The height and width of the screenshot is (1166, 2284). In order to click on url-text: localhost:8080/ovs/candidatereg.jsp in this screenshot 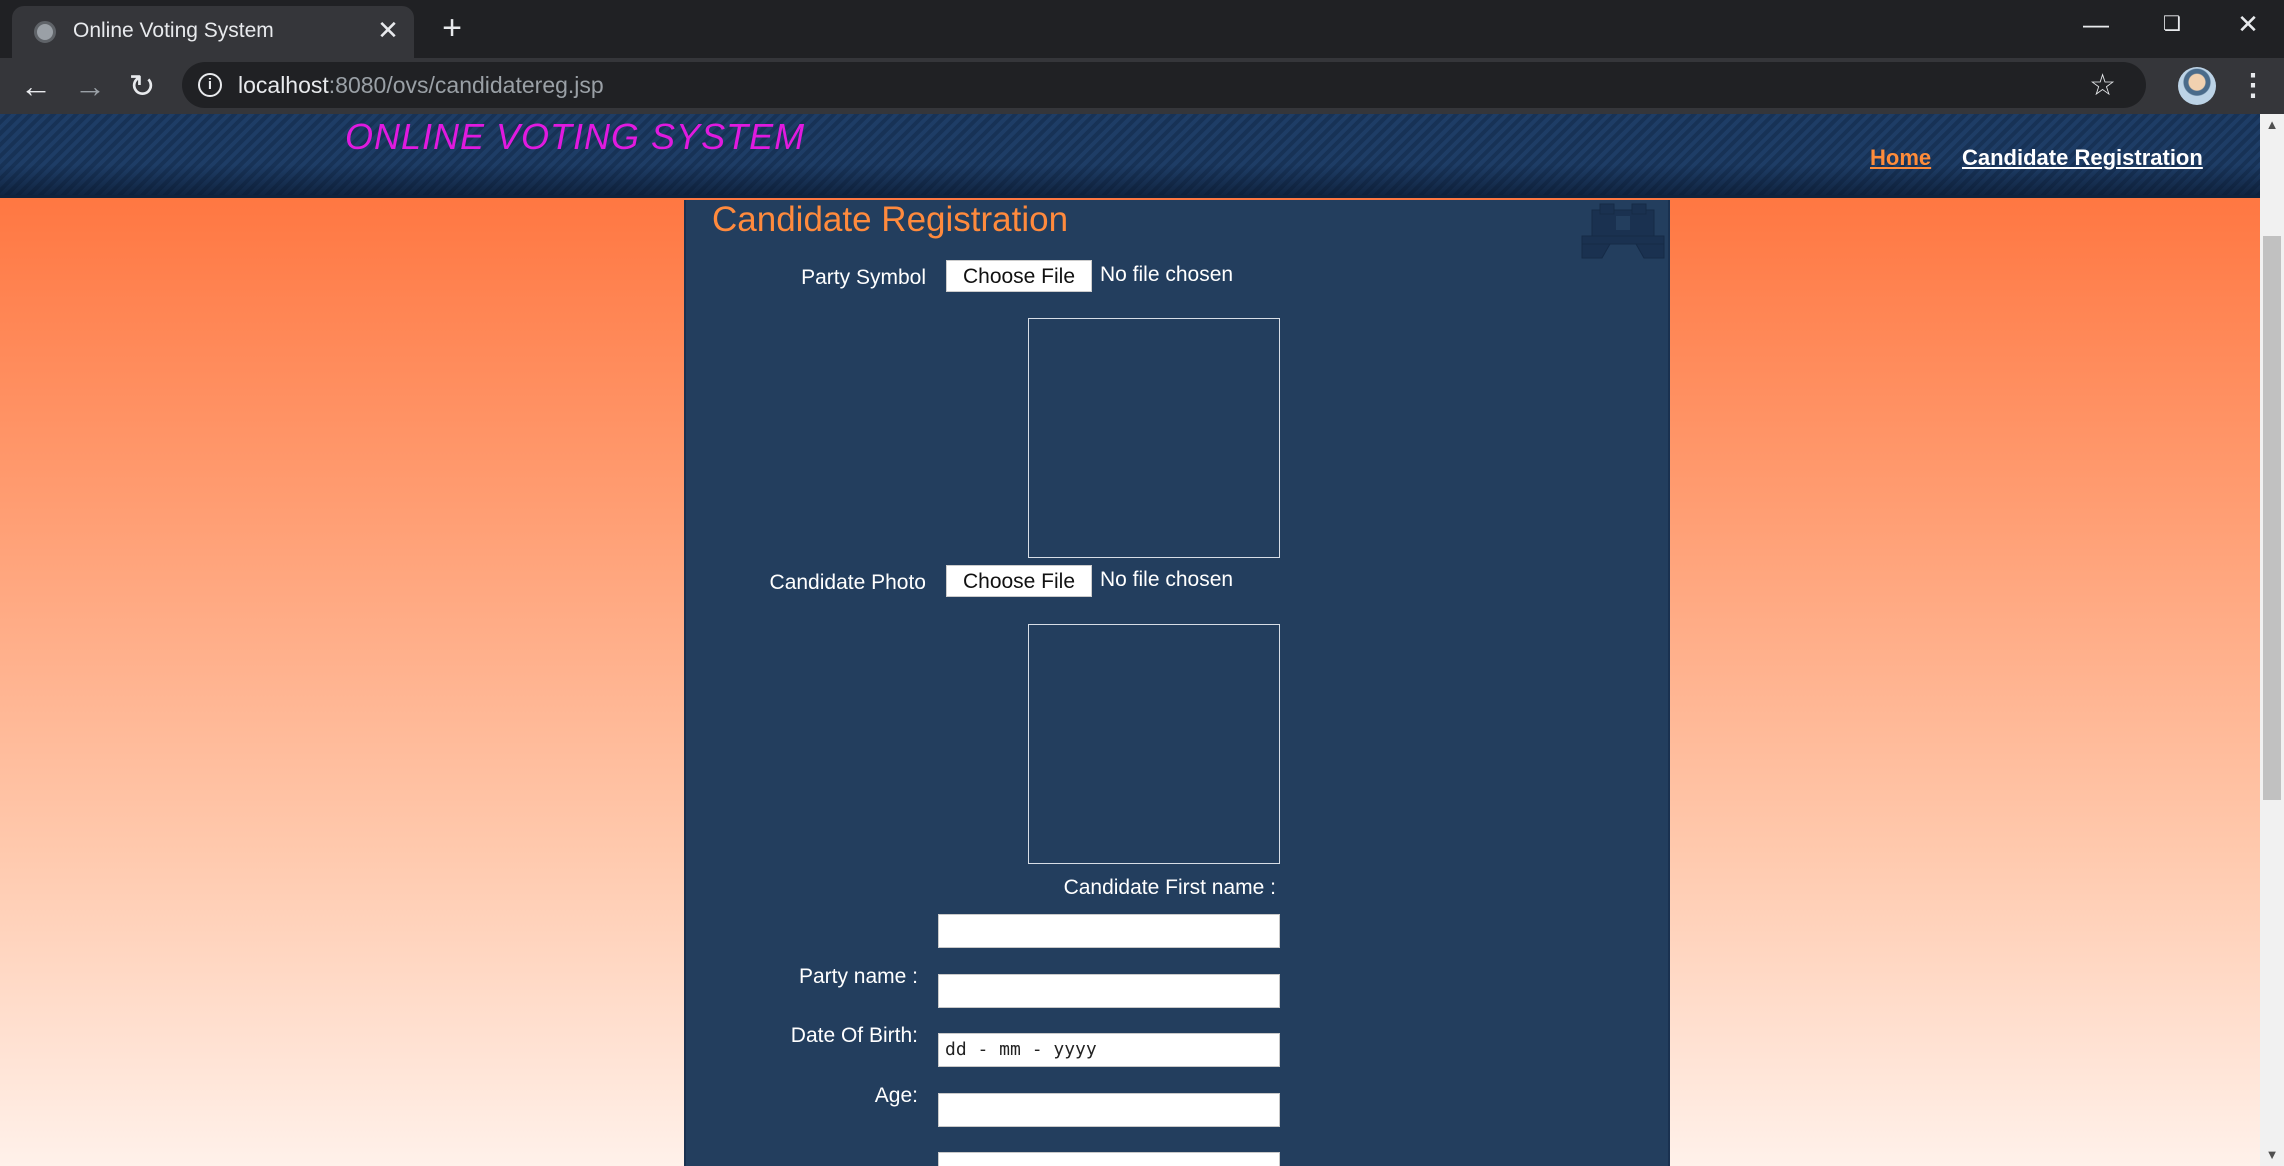, I will do `click(421, 85)`.